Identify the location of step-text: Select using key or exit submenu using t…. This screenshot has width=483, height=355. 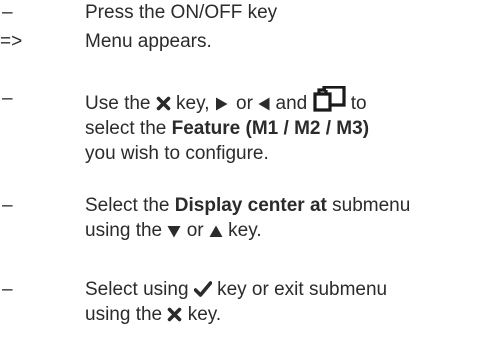
(284, 302).